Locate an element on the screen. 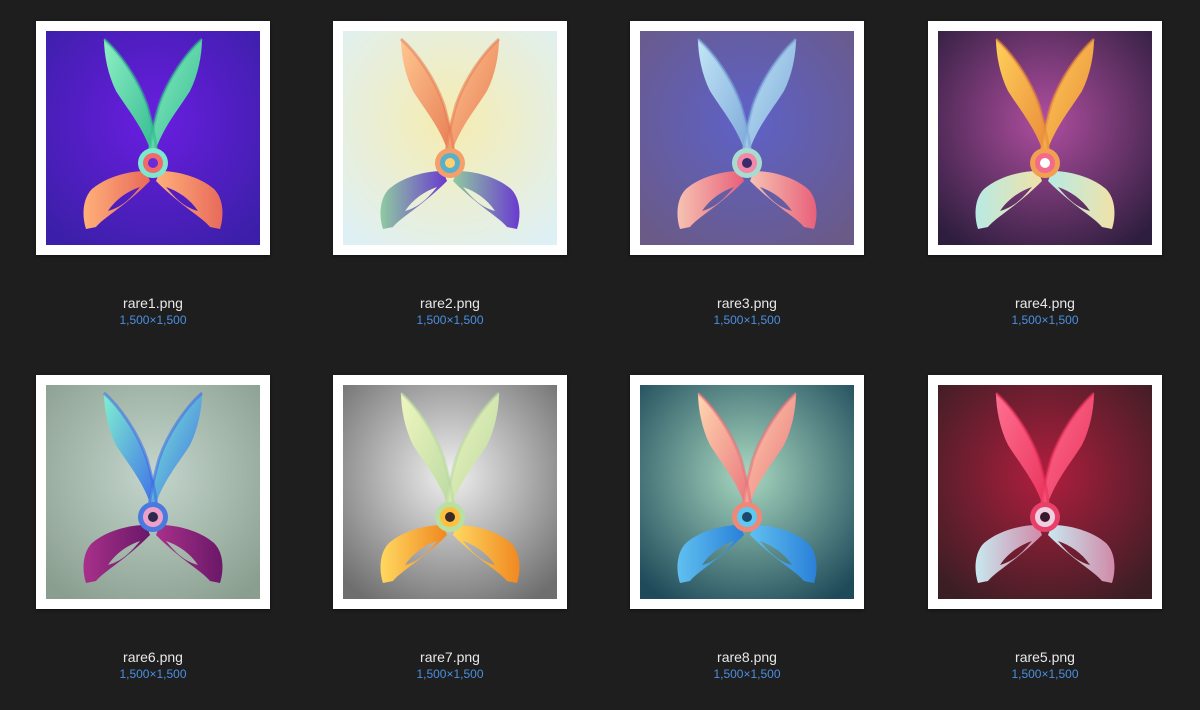 Image resolution: width=1200 pixels, height=710 pixels. file-item: rare8.png 1,500×1,500 is located at coordinates (747, 528).